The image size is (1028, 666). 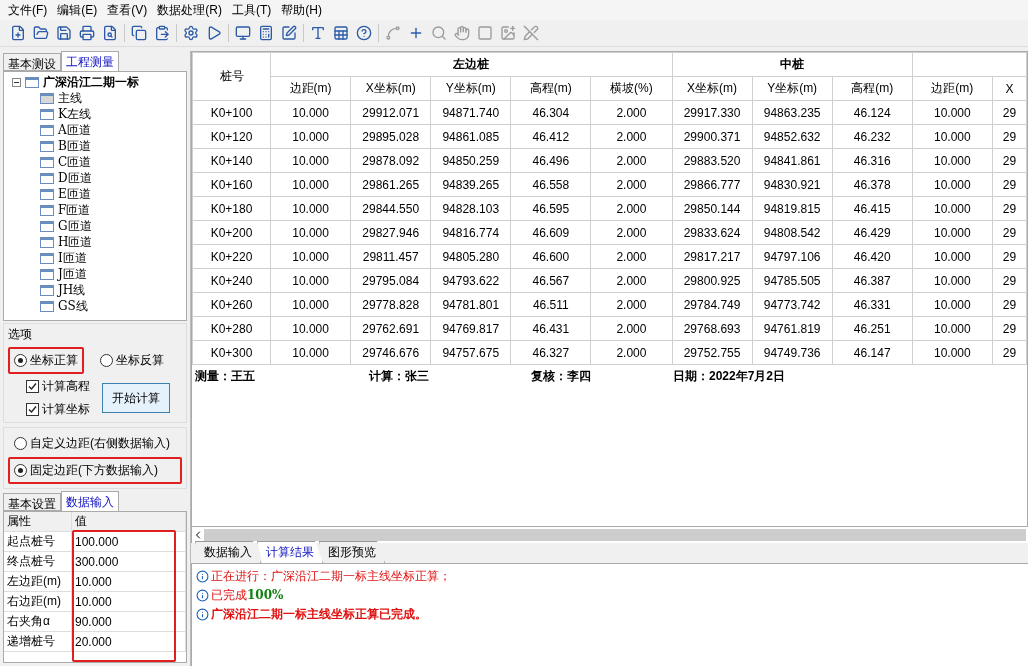 I want to click on file-search-icon, so click(x=110, y=33).